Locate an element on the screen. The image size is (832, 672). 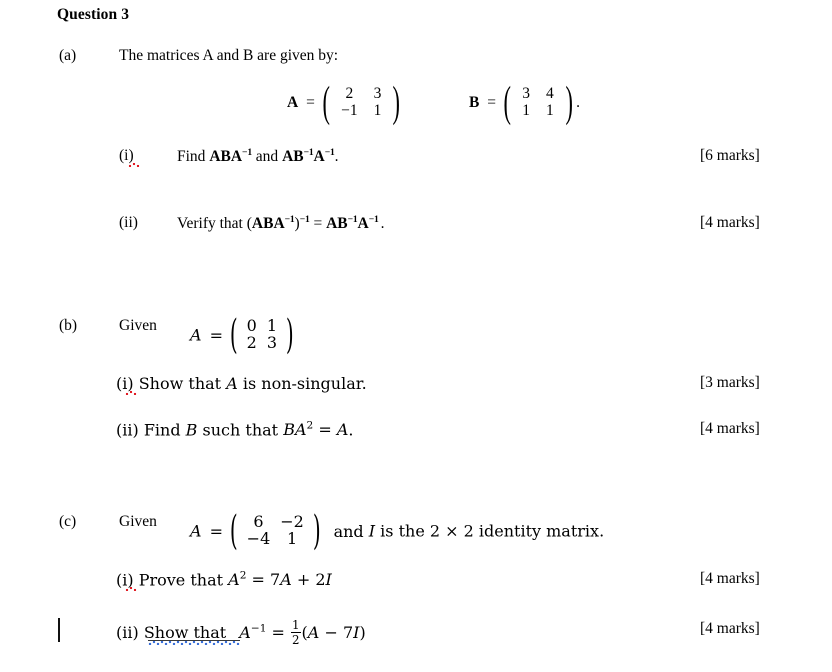
matrix-b-definition: B = ( 3 4 1 1 ) . is located at coordinates (524, 103).